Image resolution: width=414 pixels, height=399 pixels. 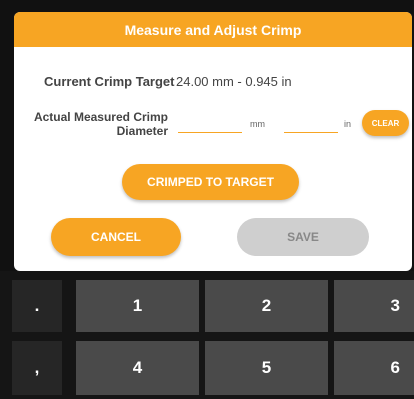 What do you see at coordinates (374, 306) in the screenshot?
I see `key-3: 3` at bounding box center [374, 306].